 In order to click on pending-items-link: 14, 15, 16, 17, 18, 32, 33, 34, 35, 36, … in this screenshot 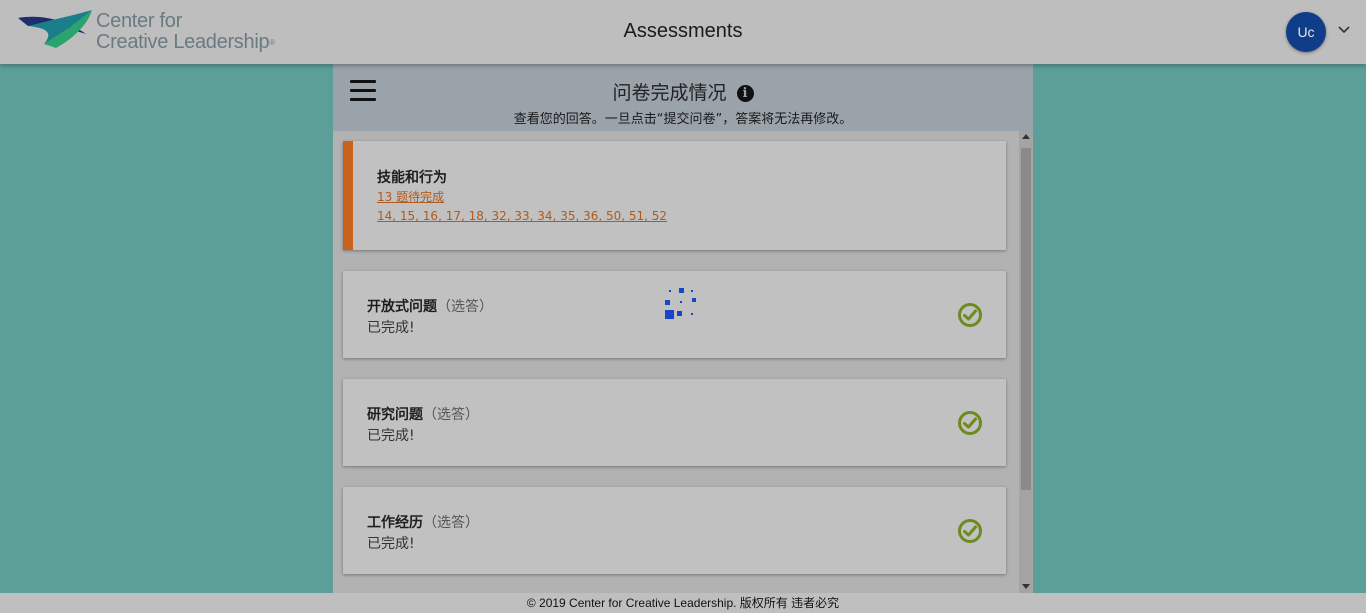, I will do `click(522, 216)`.